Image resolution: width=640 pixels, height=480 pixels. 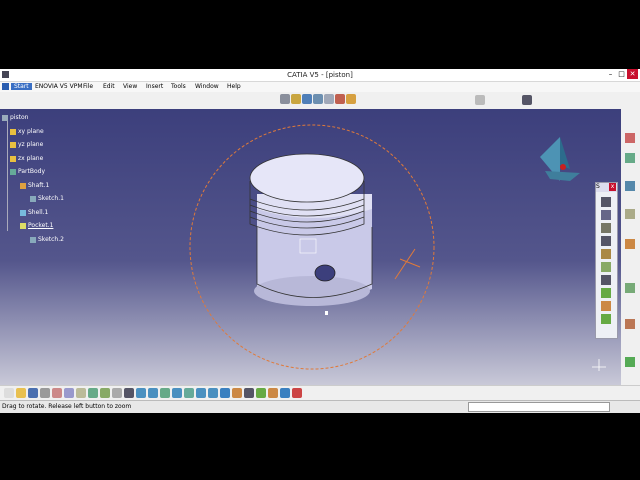 I want to click on floating-toolbar-header: Sx, so click(x=606, y=187).